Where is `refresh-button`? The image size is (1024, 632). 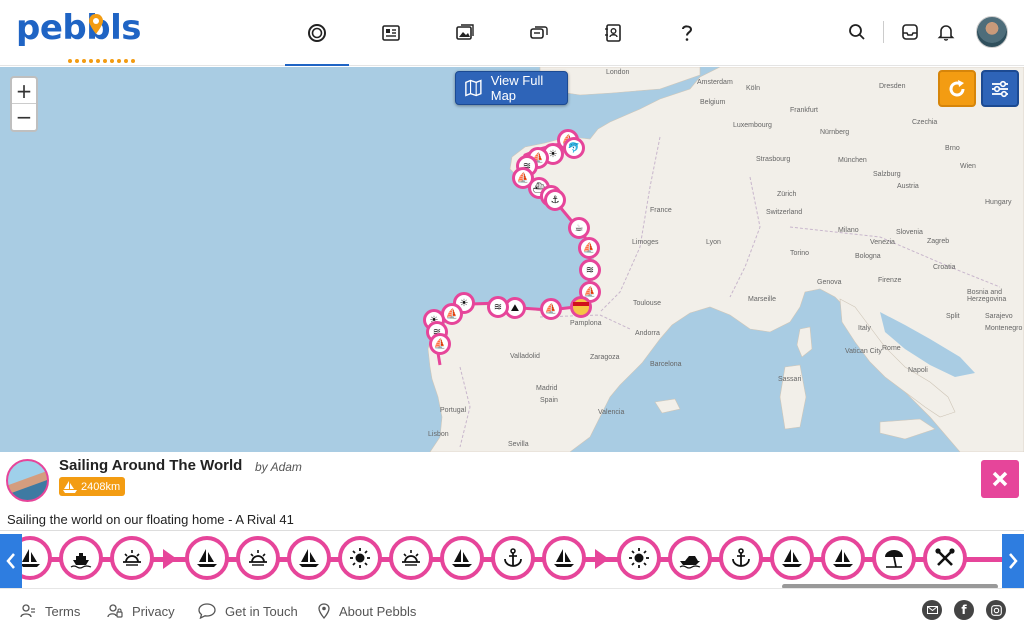
refresh-button is located at coordinates (957, 88).